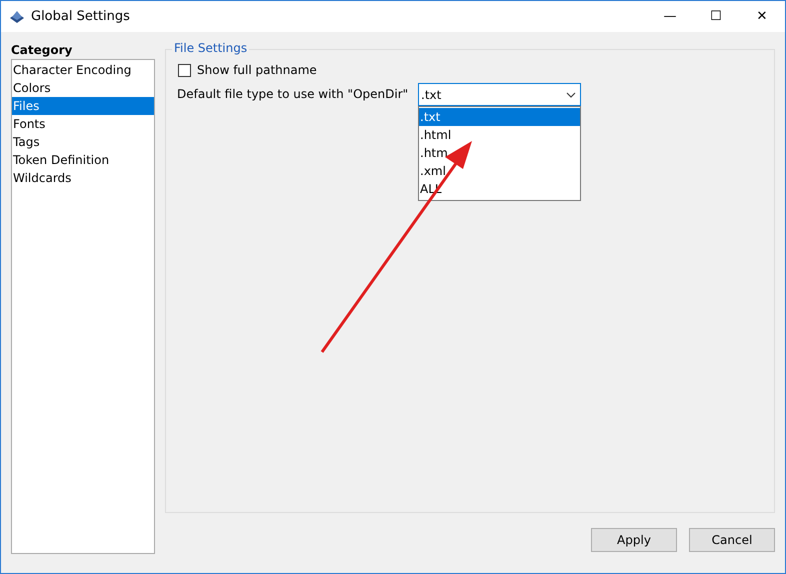  I want to click on cancel-button: Cancel, so click(732, 540).